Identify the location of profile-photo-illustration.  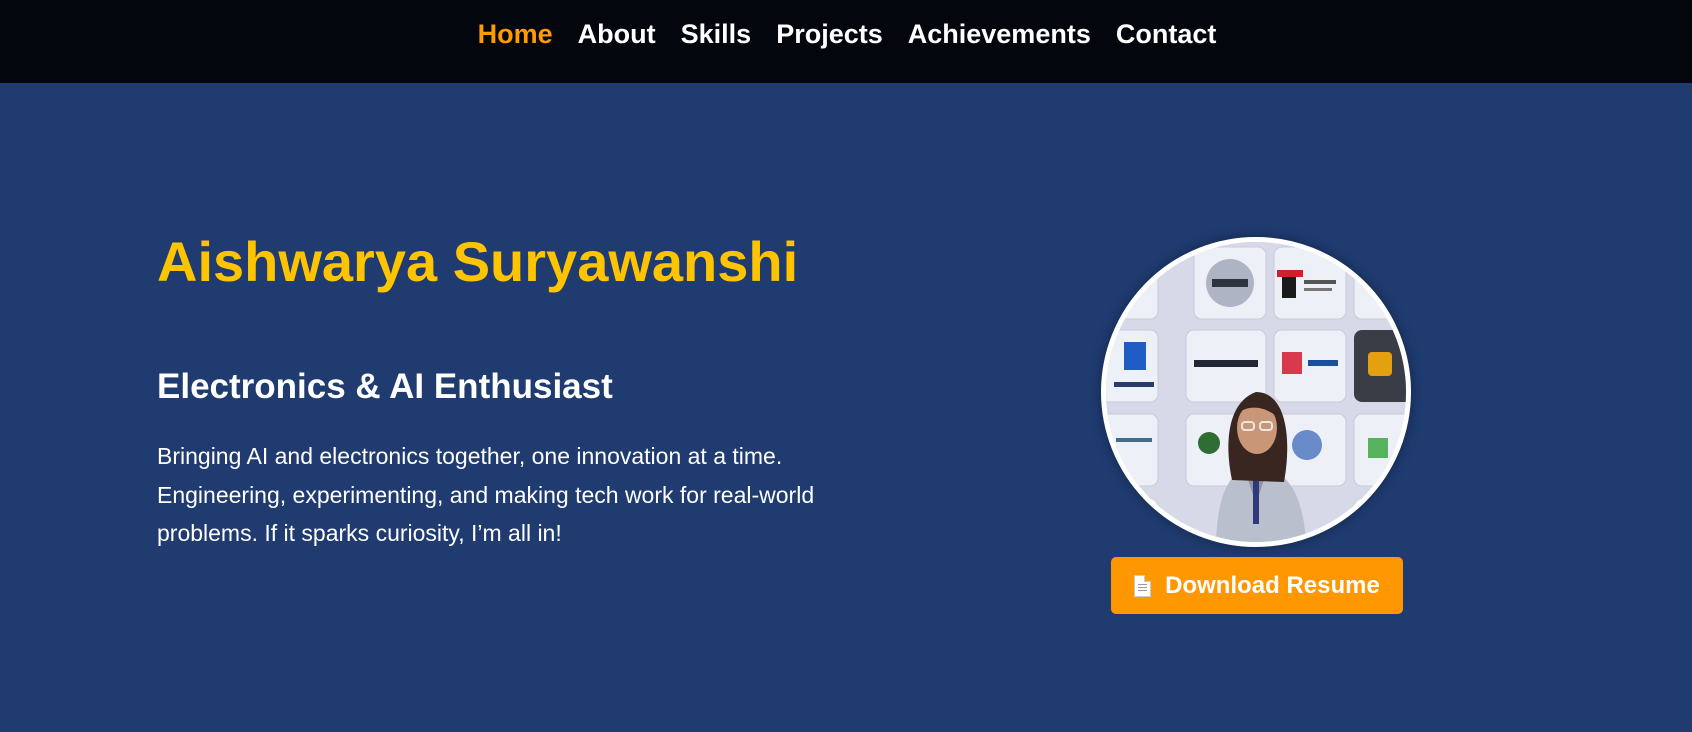
(1256, 392).